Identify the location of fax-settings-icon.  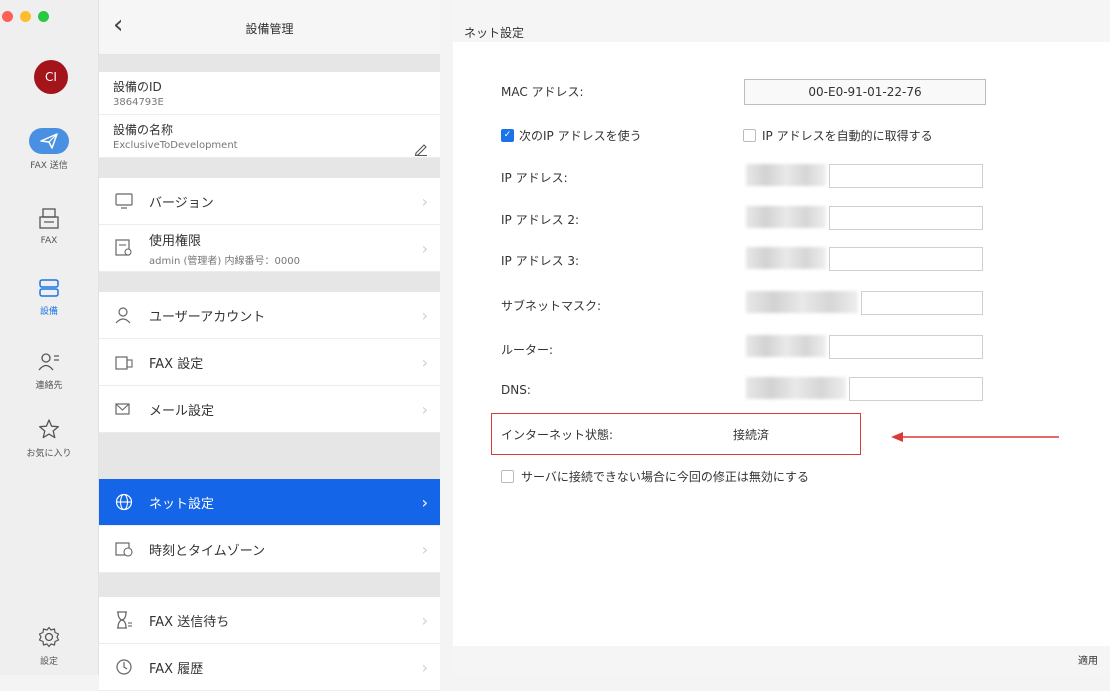
(124, 362).